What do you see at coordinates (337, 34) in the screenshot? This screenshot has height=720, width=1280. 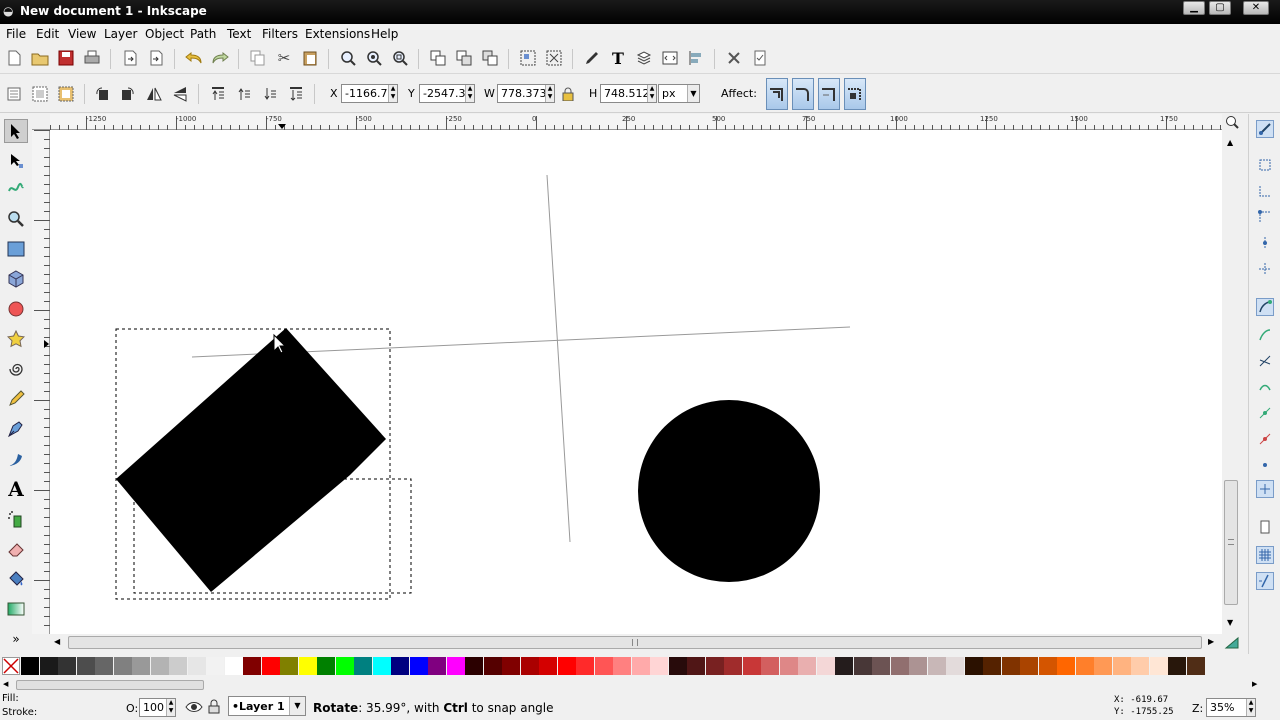 I see `menu-extensions: Extensions` at bounding box center [337, 34].